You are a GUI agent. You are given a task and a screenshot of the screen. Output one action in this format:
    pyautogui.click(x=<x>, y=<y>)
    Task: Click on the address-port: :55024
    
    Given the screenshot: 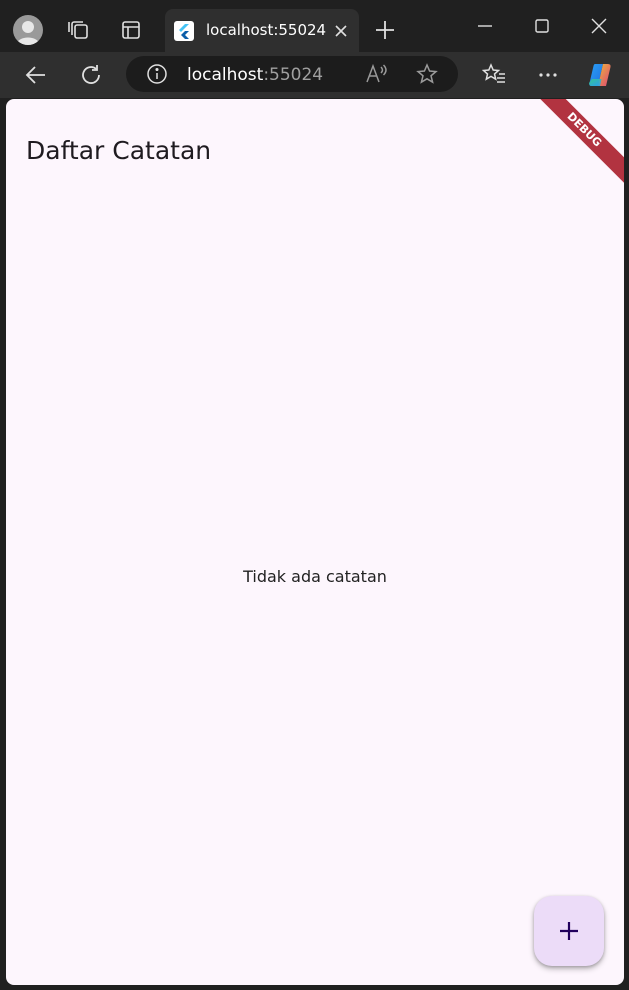 What is the action you would take?
    pyautogui.click(x=293, y=75)
    